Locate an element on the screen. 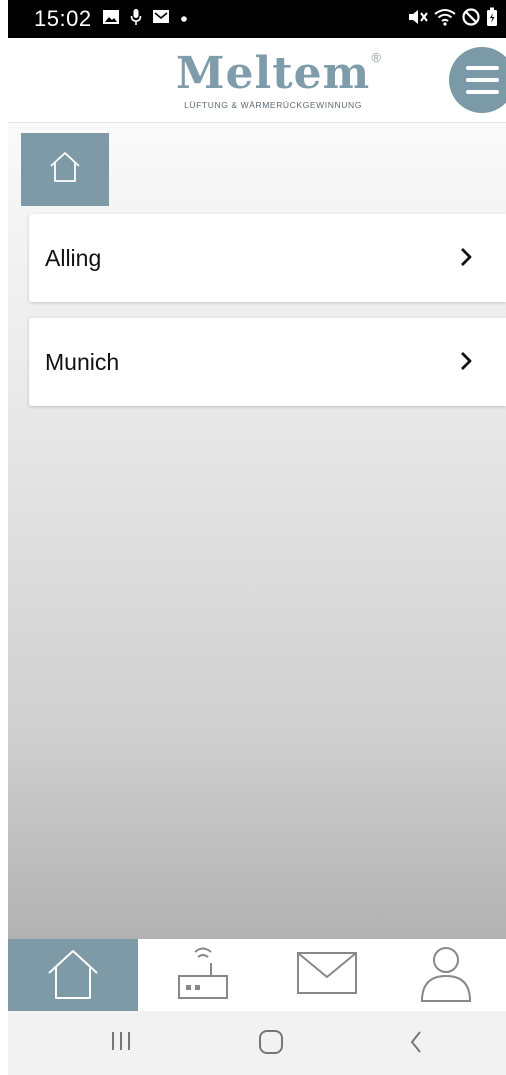 The width and height of the screenshot is (506, 1075). location-label: Alling is located at coordinates (73, 258).